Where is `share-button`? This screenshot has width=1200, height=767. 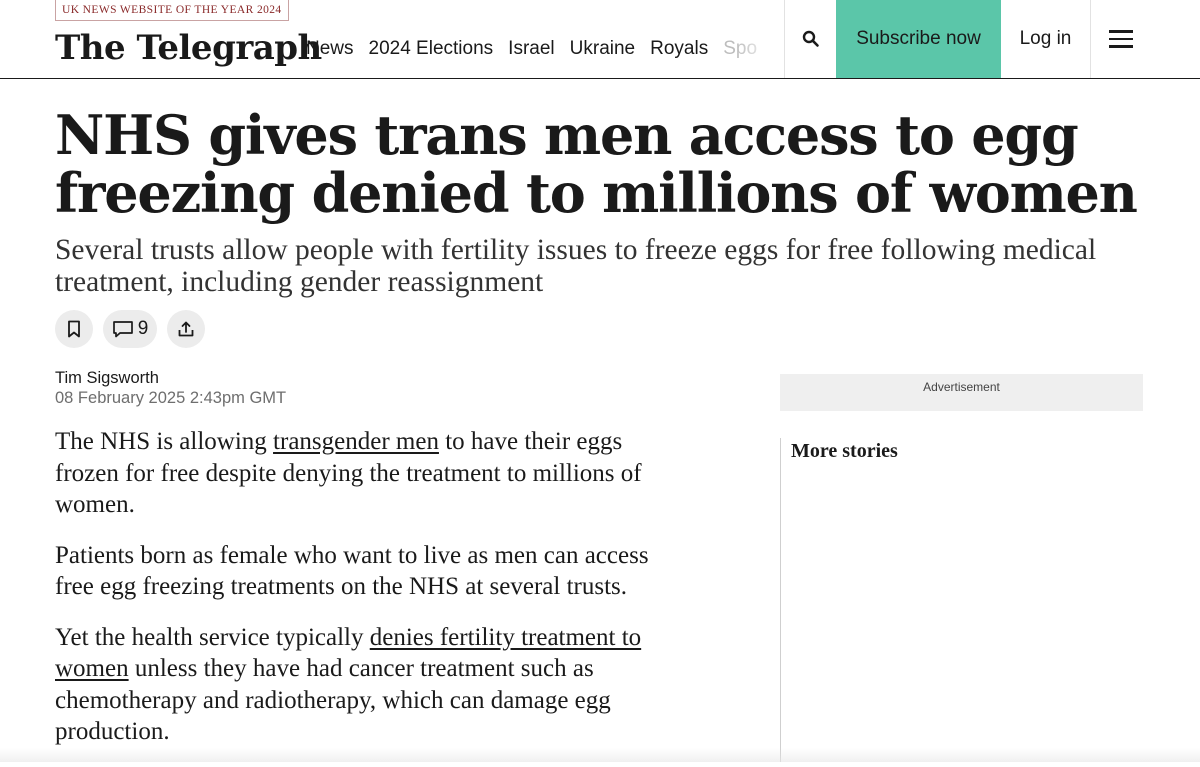
share-button is located at coordinates (186, 329).